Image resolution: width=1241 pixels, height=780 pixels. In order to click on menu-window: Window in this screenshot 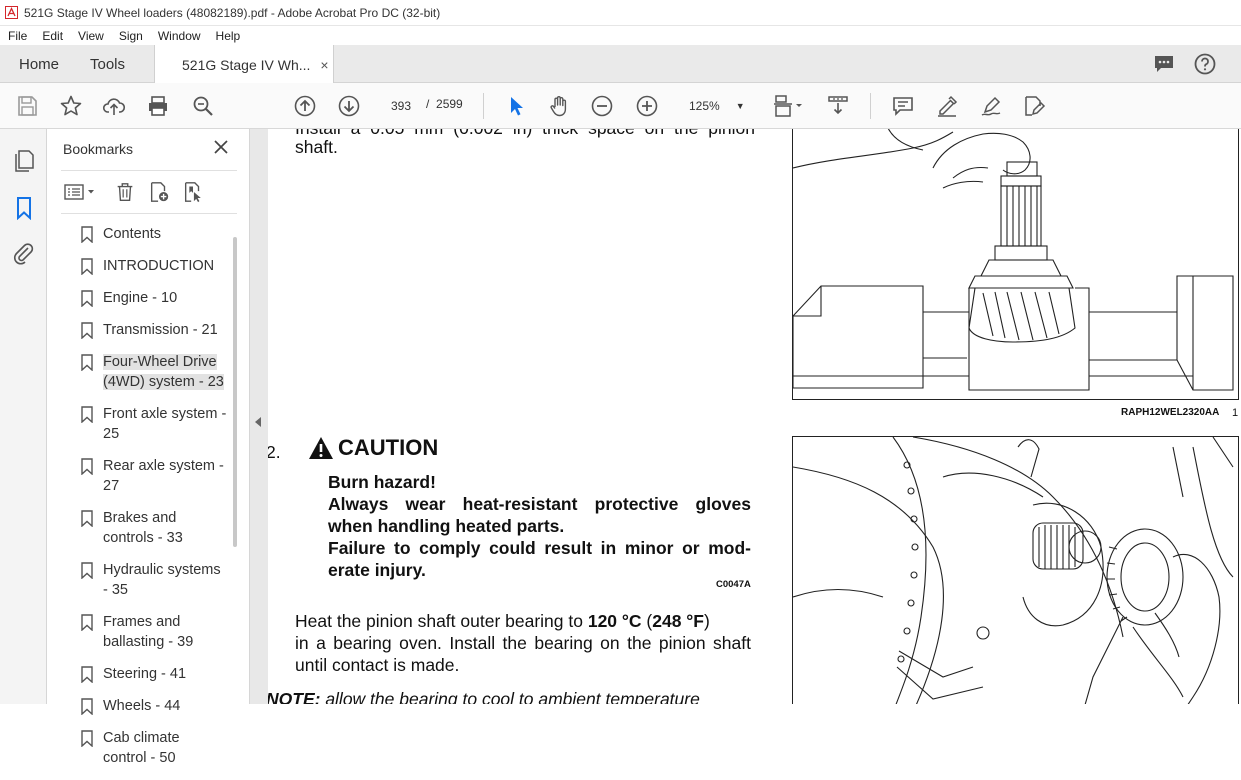, I will do `click(179, 36)`.